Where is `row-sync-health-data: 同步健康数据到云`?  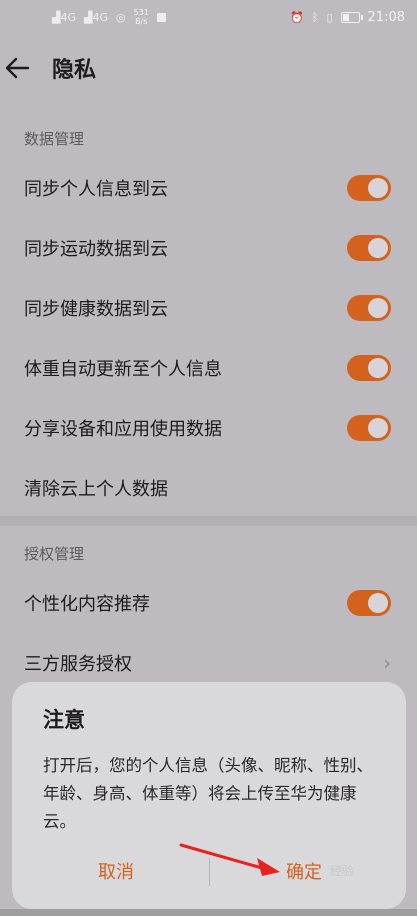
row-sync-health-data: 同步健康数据到云 is located at coordinates (208, 308).